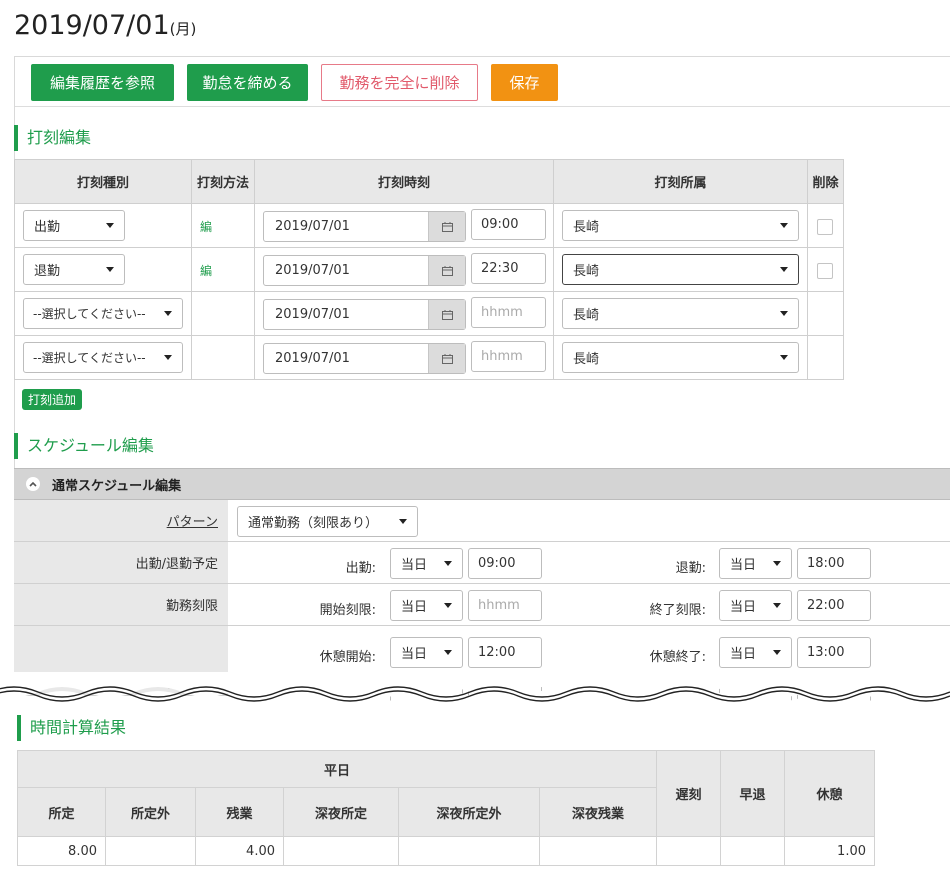 Image resolution: width=950 pixels, height=876 pixels. What do you see at coordinates (313, 523) in the screenshot?
I see `select-value: 通常勤務（刻限あり）` at bounding box center [313, 523].